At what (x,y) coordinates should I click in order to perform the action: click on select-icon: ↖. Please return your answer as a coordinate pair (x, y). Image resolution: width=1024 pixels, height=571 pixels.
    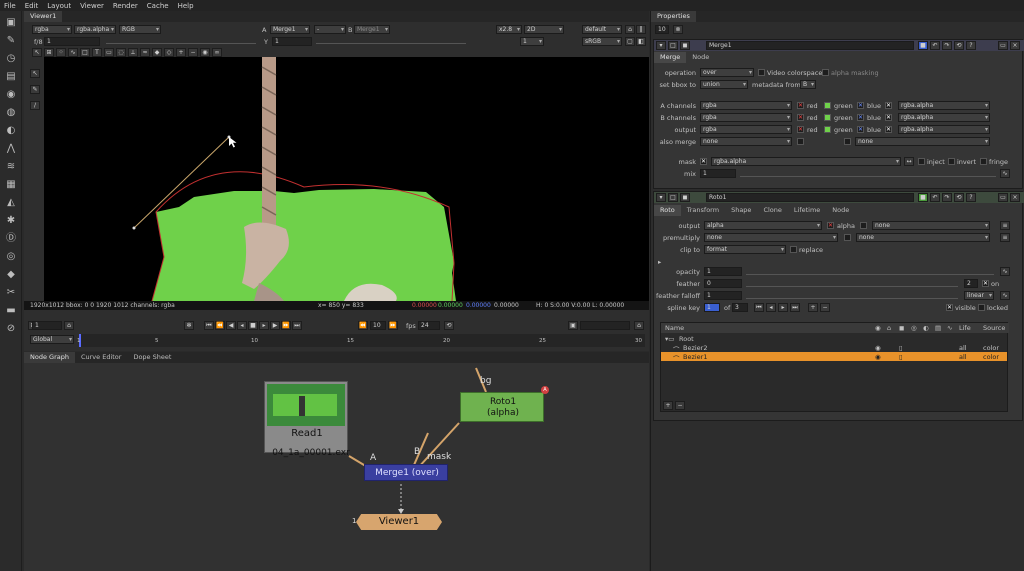
    Looking at the image, I should click on (37, 52).